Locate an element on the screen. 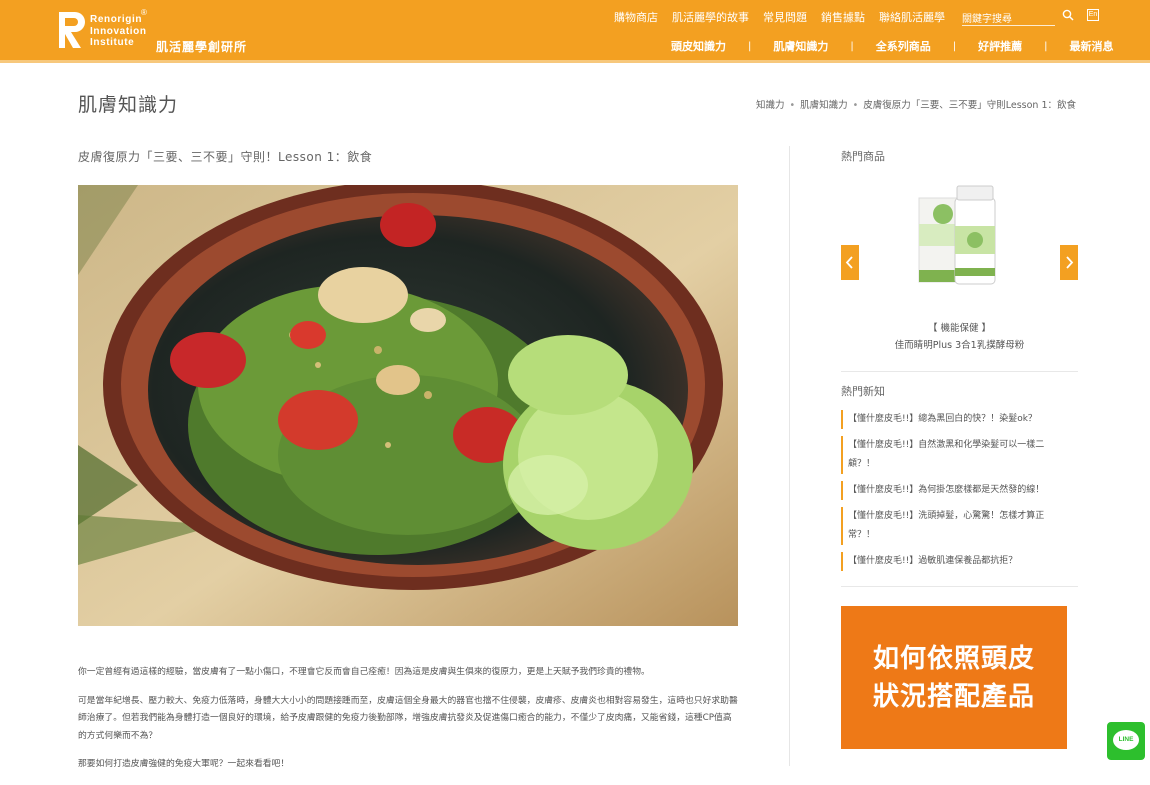 The height and width of the screenshot is (785, 1150). nav-shop: 購物商店 is located at coordinates (636, 17).